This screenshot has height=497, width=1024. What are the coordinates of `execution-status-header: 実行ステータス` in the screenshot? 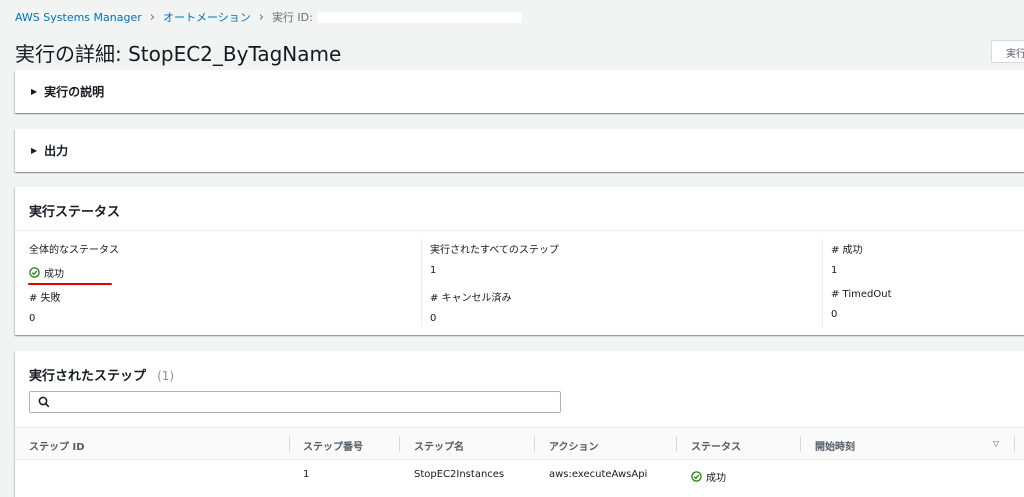 It's located at (519, 209).